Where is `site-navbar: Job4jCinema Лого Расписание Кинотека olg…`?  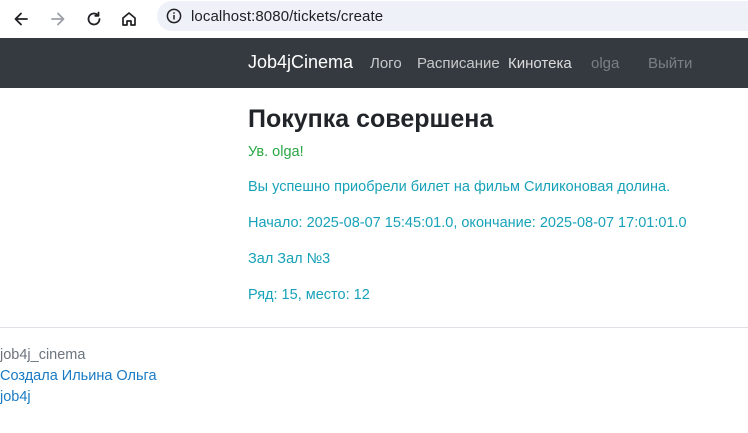
site-navbar: Job4jCinema Лого Расписание Кинотека olg… is located at coordinates (374, 63).